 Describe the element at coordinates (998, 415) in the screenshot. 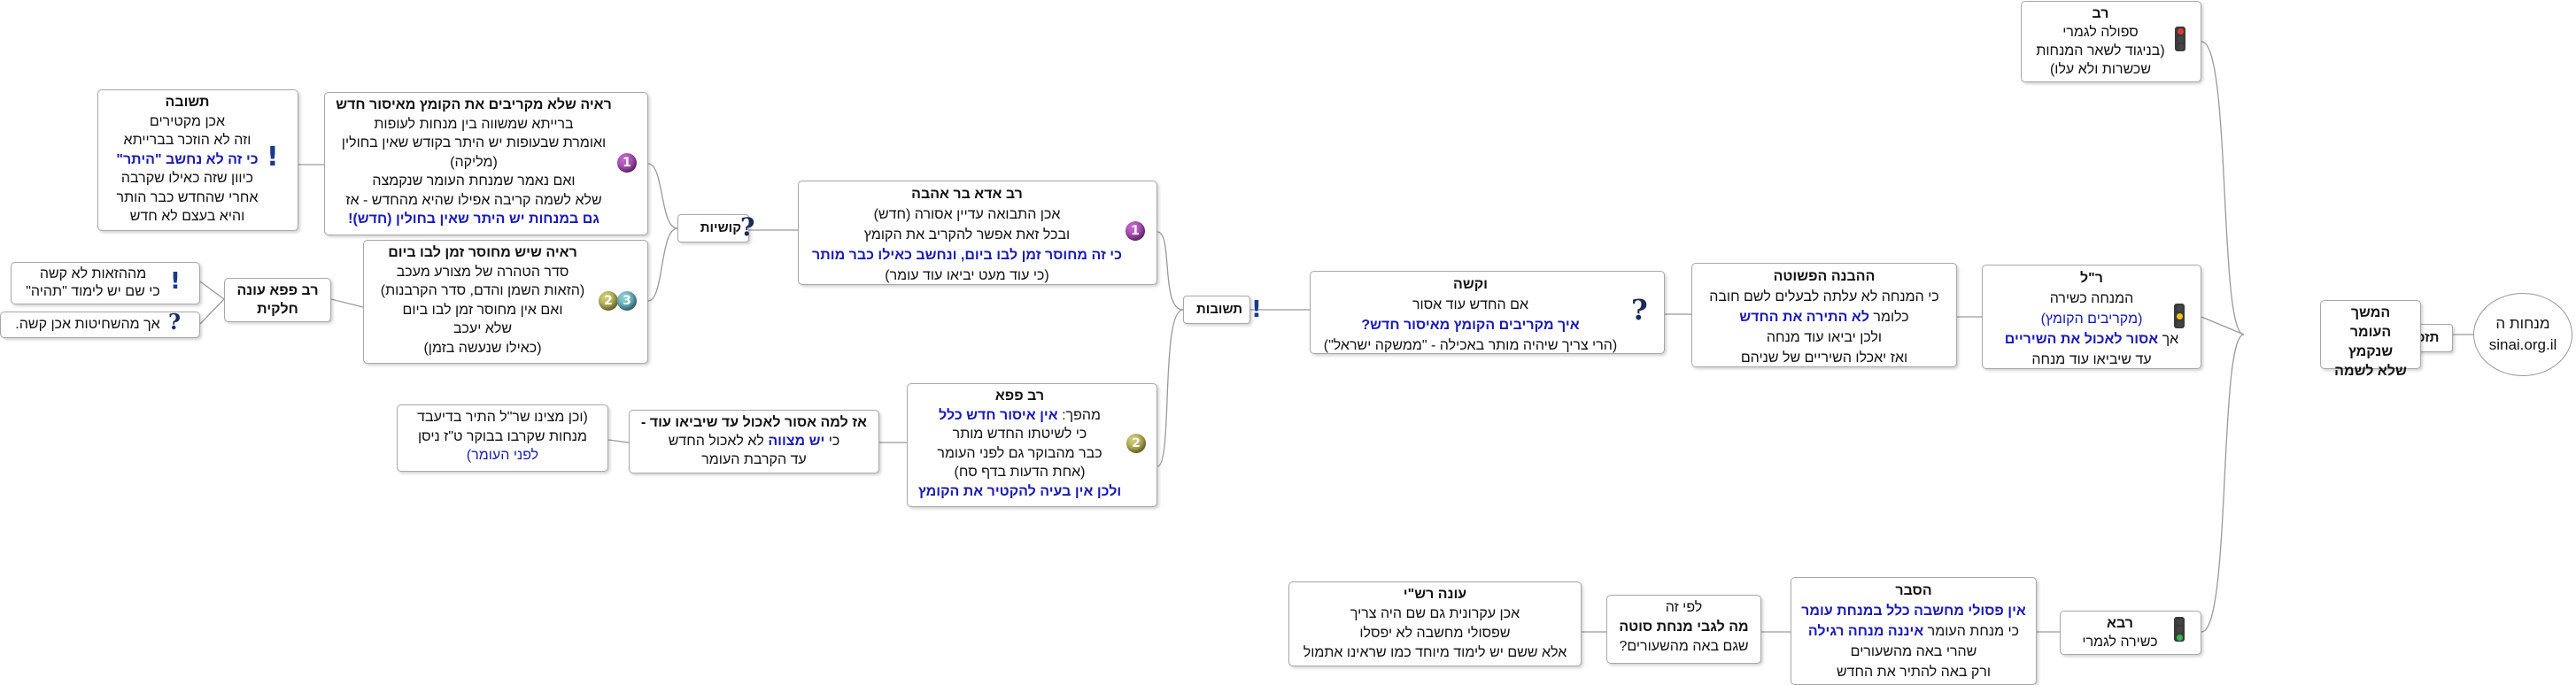

I see `papa-line-1-bold: אין איסור חדש כלל` at that location.